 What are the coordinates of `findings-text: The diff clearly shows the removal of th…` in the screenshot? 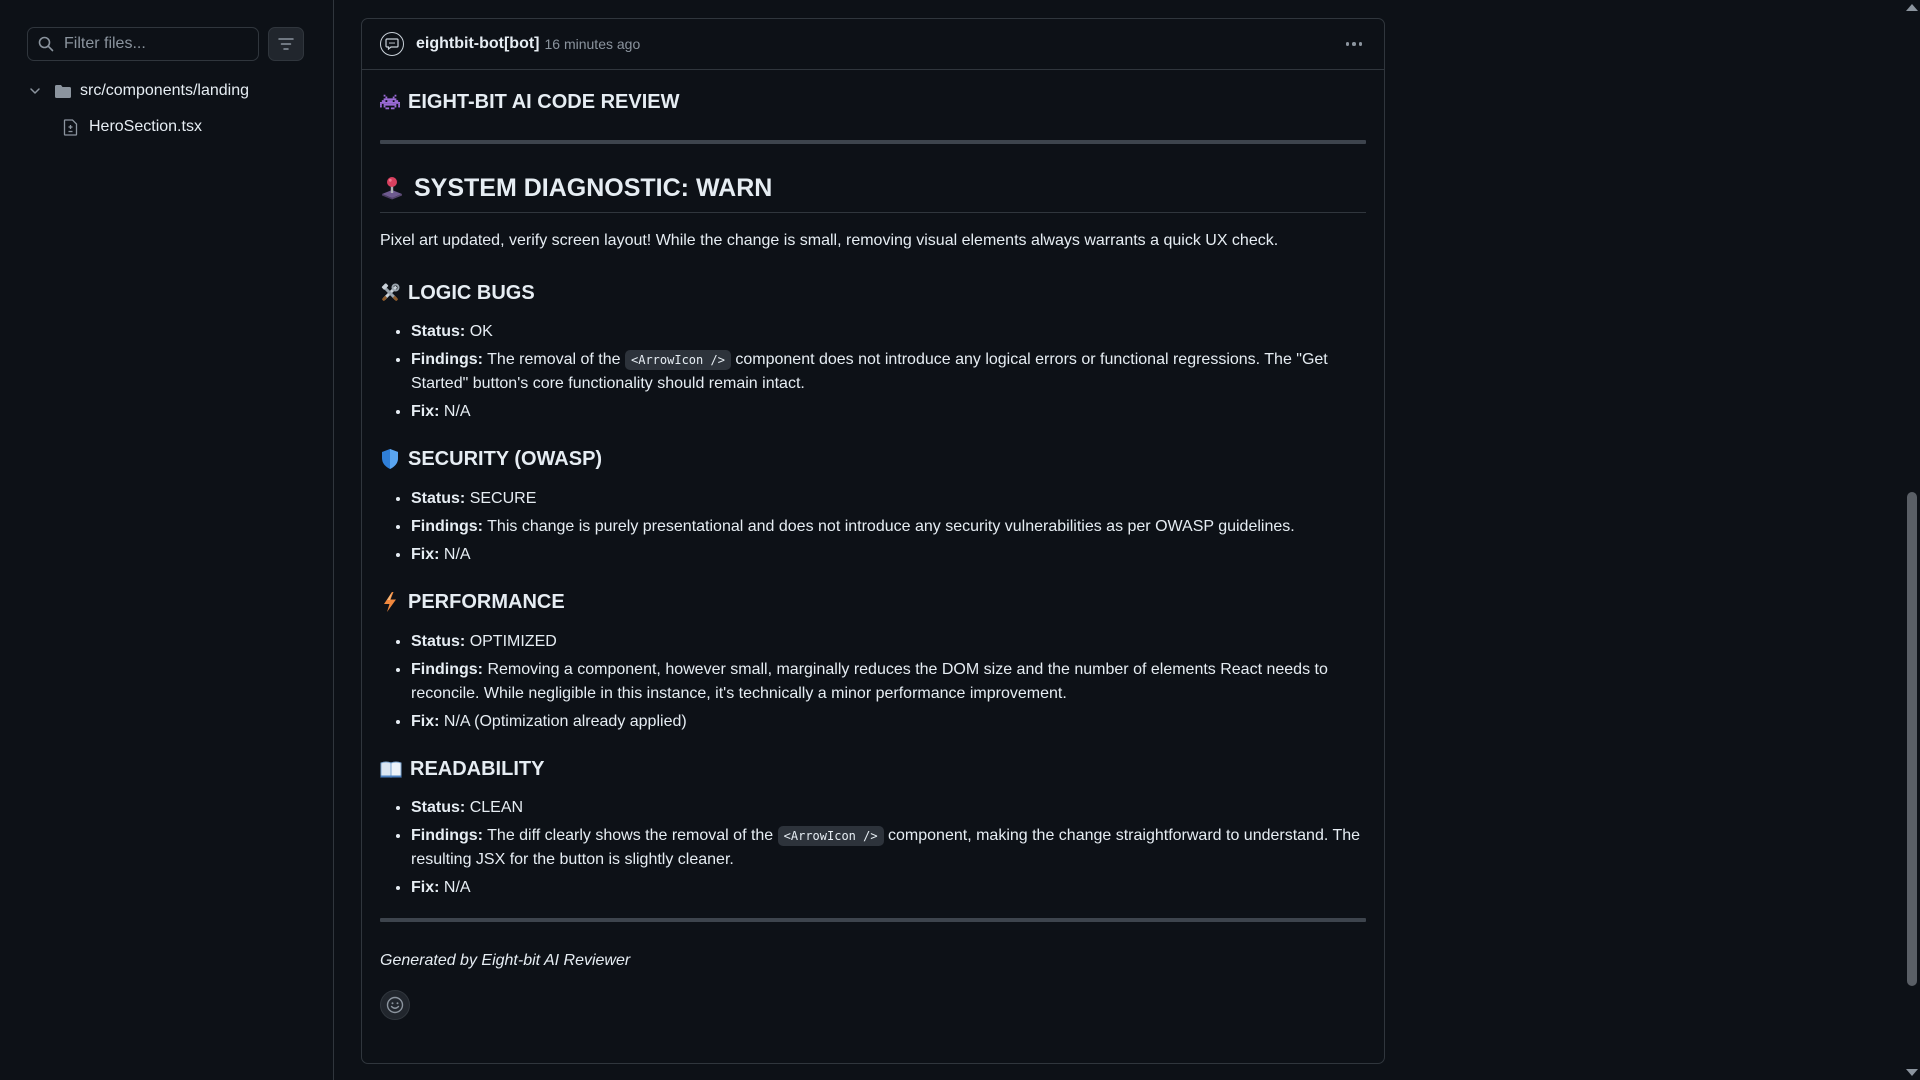 It's located at (630, 835).